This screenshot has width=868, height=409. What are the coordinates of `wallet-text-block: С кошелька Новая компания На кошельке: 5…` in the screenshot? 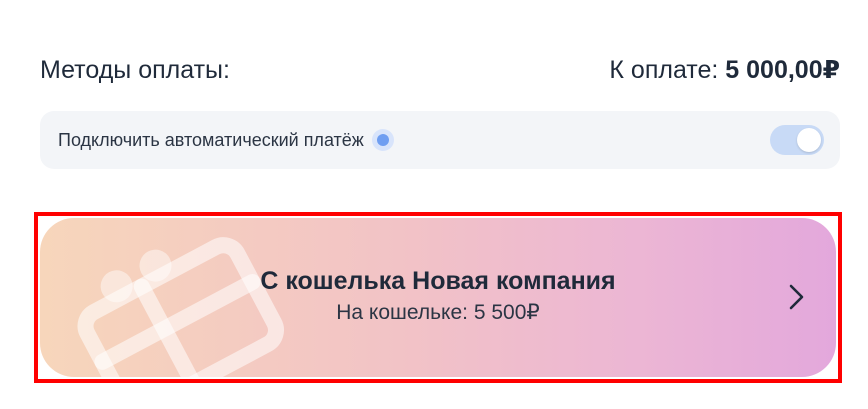 It's located at (438, 296).